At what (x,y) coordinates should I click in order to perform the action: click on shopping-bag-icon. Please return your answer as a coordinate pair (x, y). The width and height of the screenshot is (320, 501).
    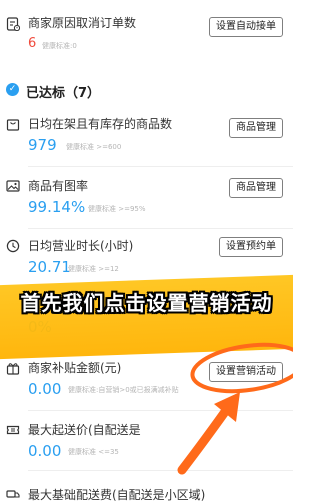
    Looking at the image, I should click on (13, 123).